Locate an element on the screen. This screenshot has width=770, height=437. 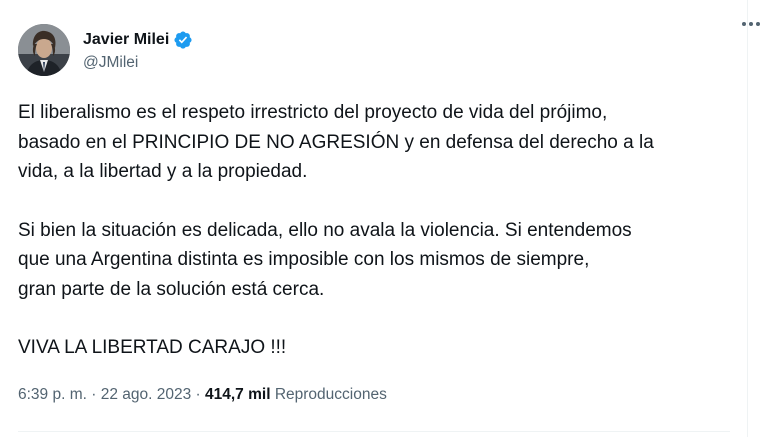
tweet-header: Javier Milei @JMilei is located at coordinates (374, 50).